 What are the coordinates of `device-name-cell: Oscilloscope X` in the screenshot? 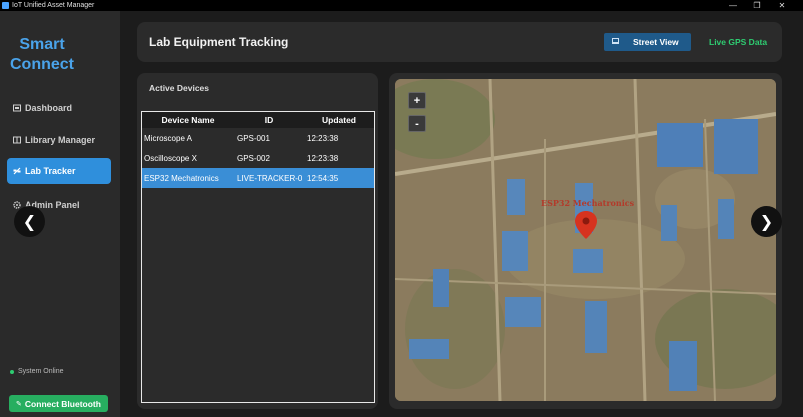 It's located at (170, 158).